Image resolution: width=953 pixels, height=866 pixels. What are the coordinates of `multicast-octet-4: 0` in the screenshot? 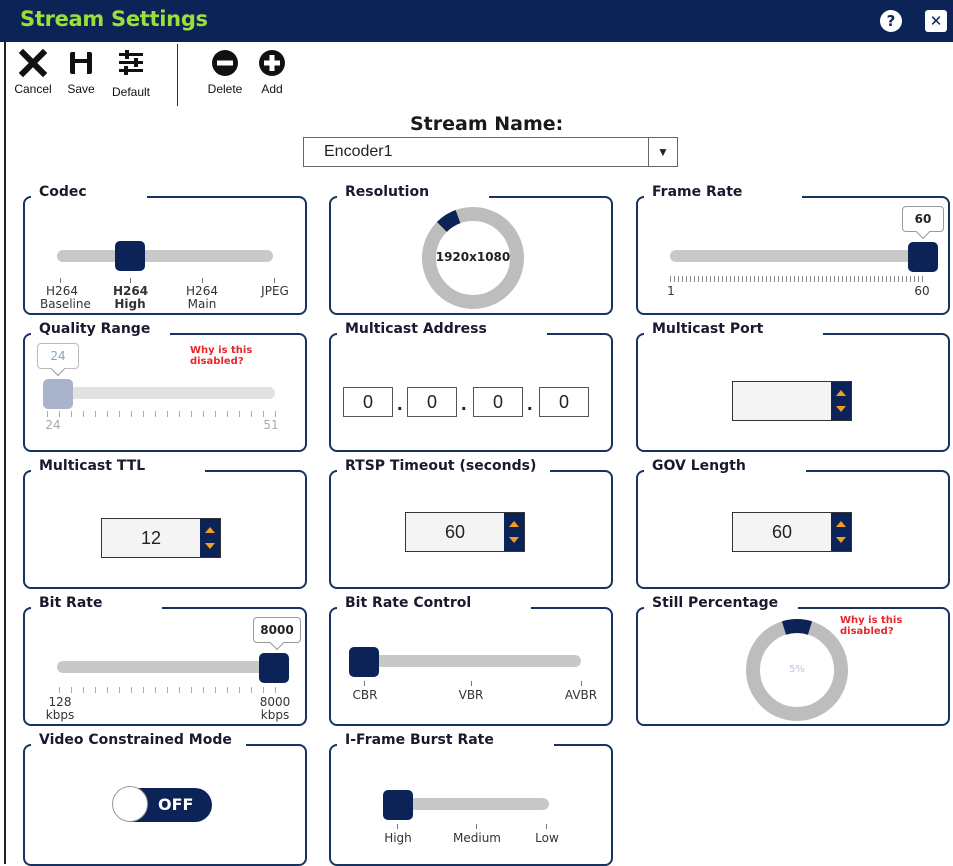 It's located at (564, 402).